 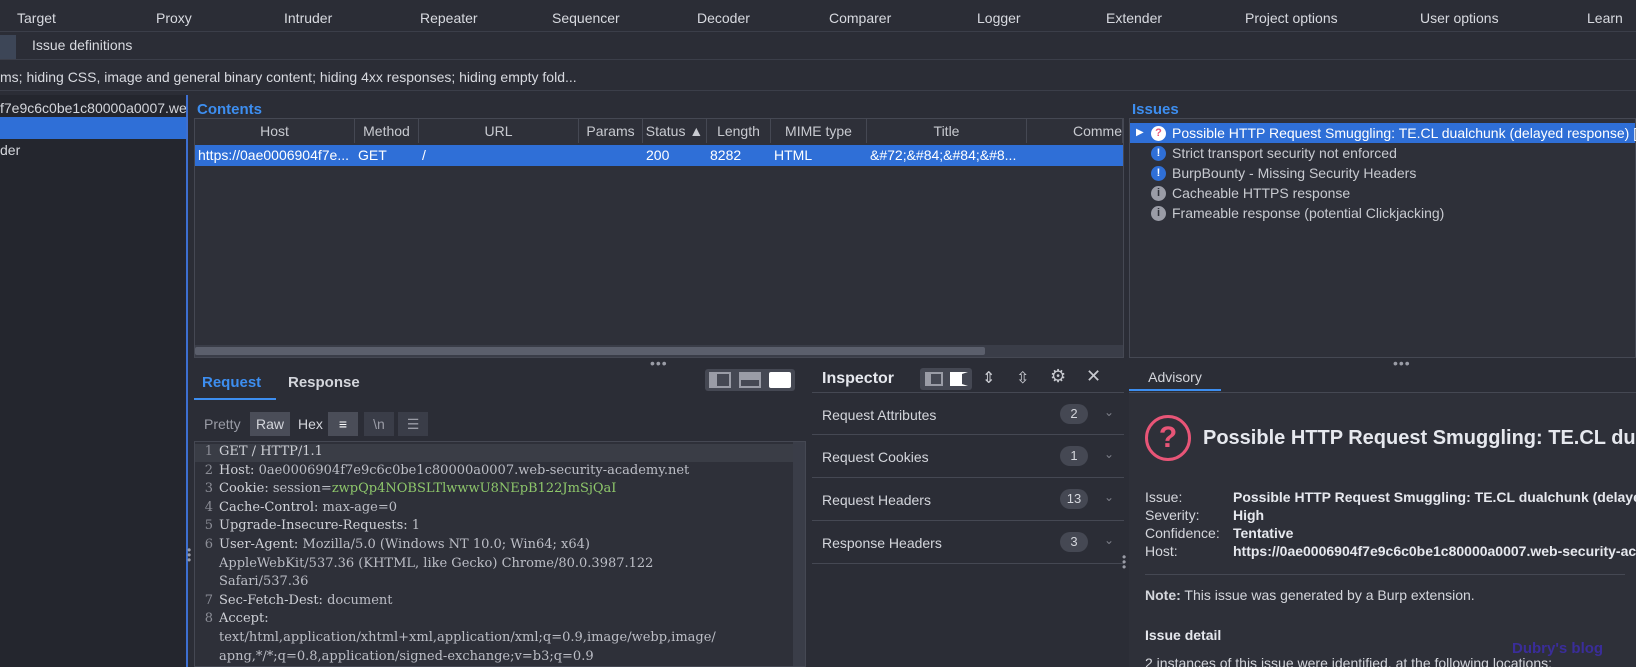 What do you see at coordinates (1382, 173) in the screenshot?
I see `issue-item: ! BurpBounty - Missing Security Headers` at bounding box center [1382, 173].